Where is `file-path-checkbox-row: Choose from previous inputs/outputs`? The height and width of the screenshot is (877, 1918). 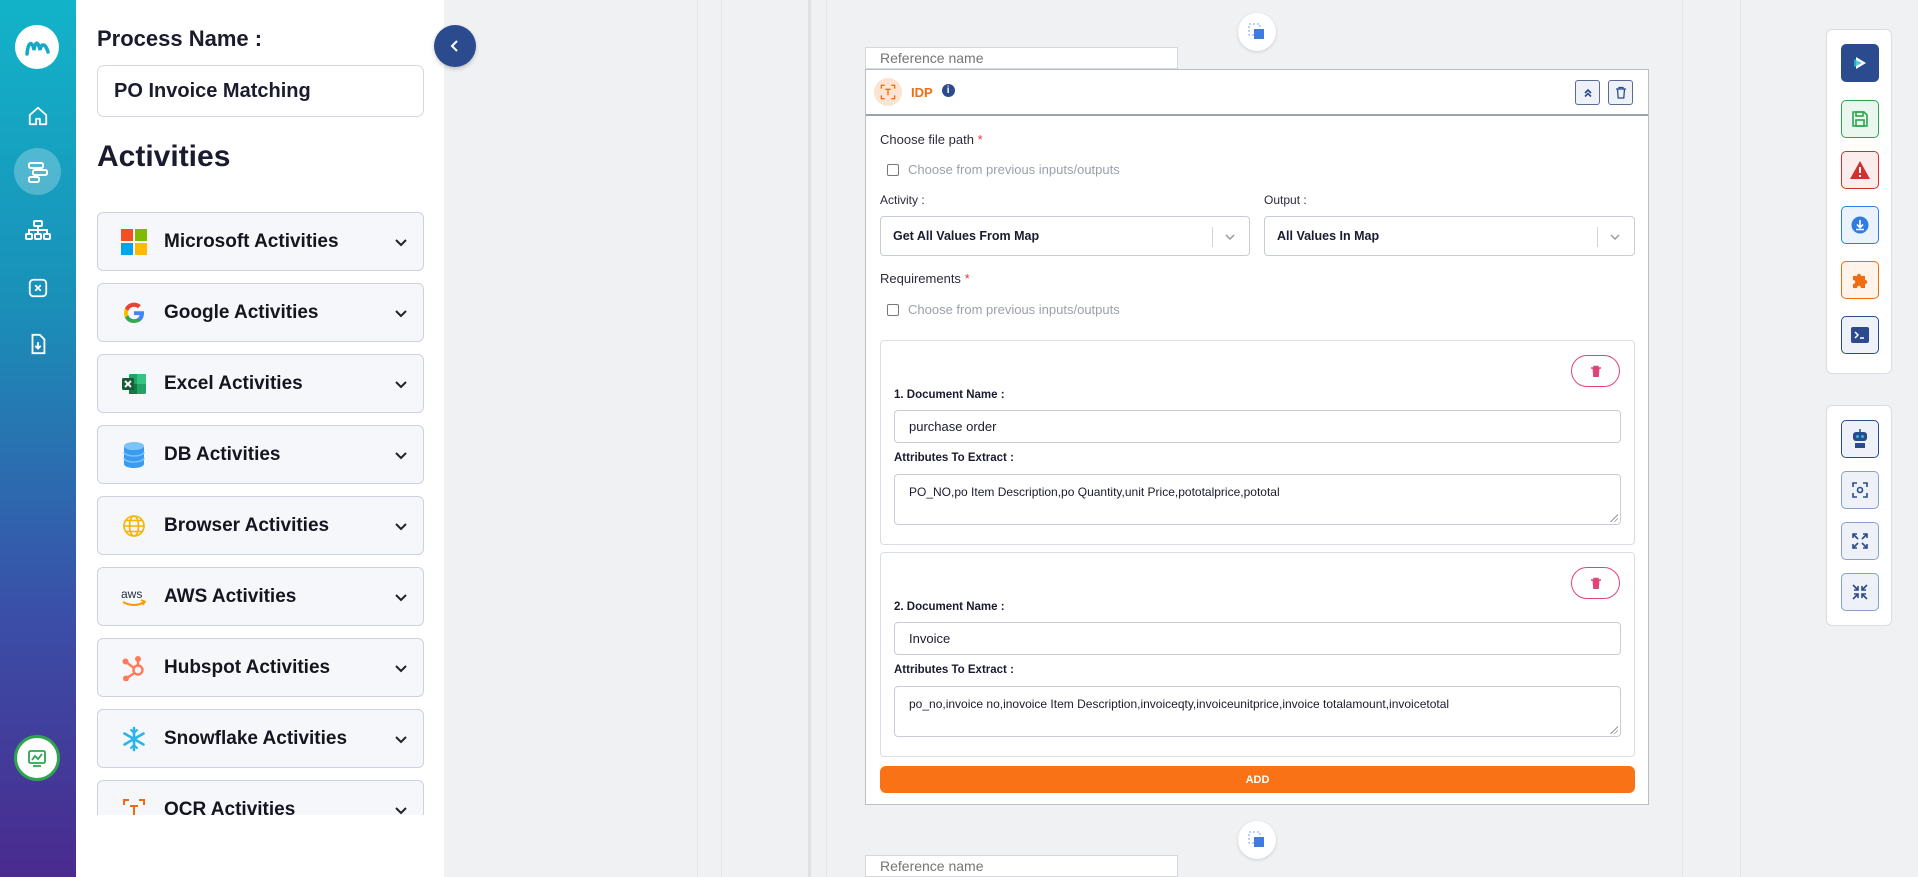
file-path-checkbox-row: Choose from previous inputs/outputs is located at coordinates (1003, 169).